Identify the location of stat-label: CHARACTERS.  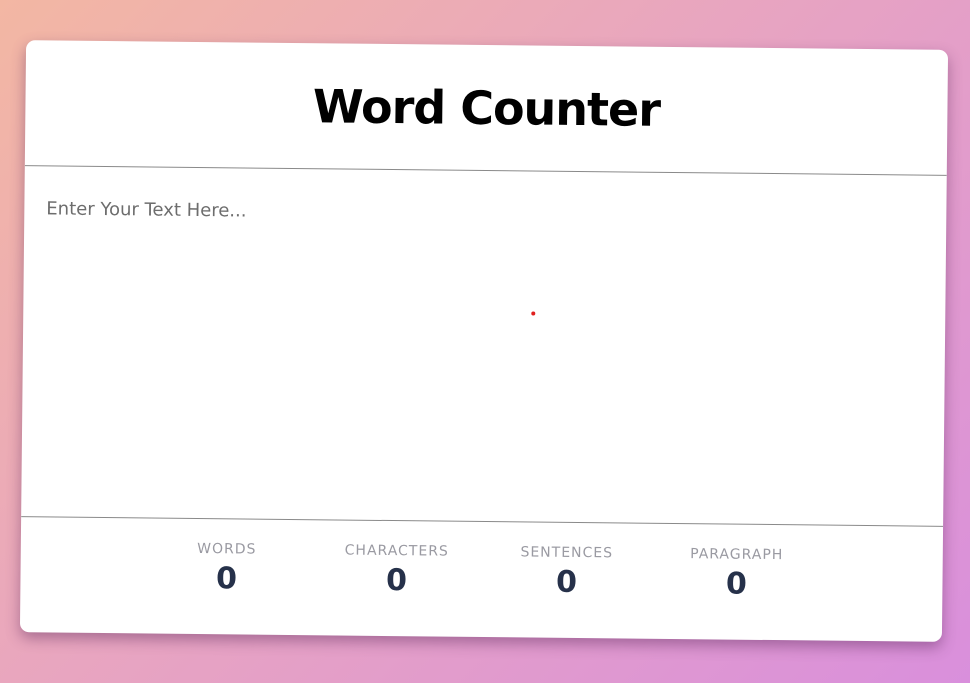
(396, 551).